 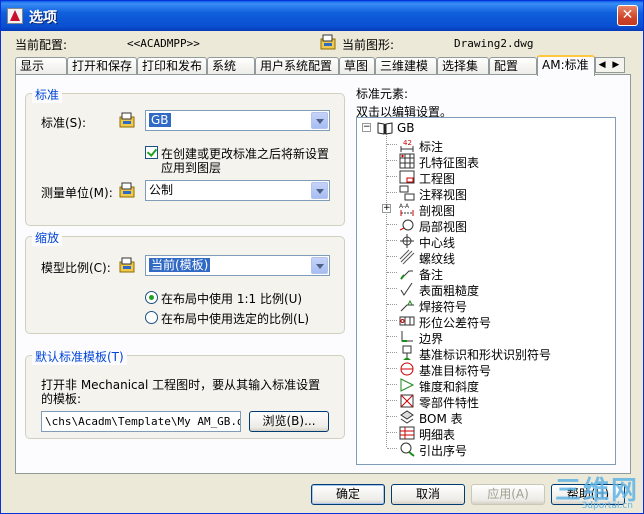 What do you see at coordinates (43, 18) in the screenshot?
I see `window-title: 选项` at bounding box center [43, 18].